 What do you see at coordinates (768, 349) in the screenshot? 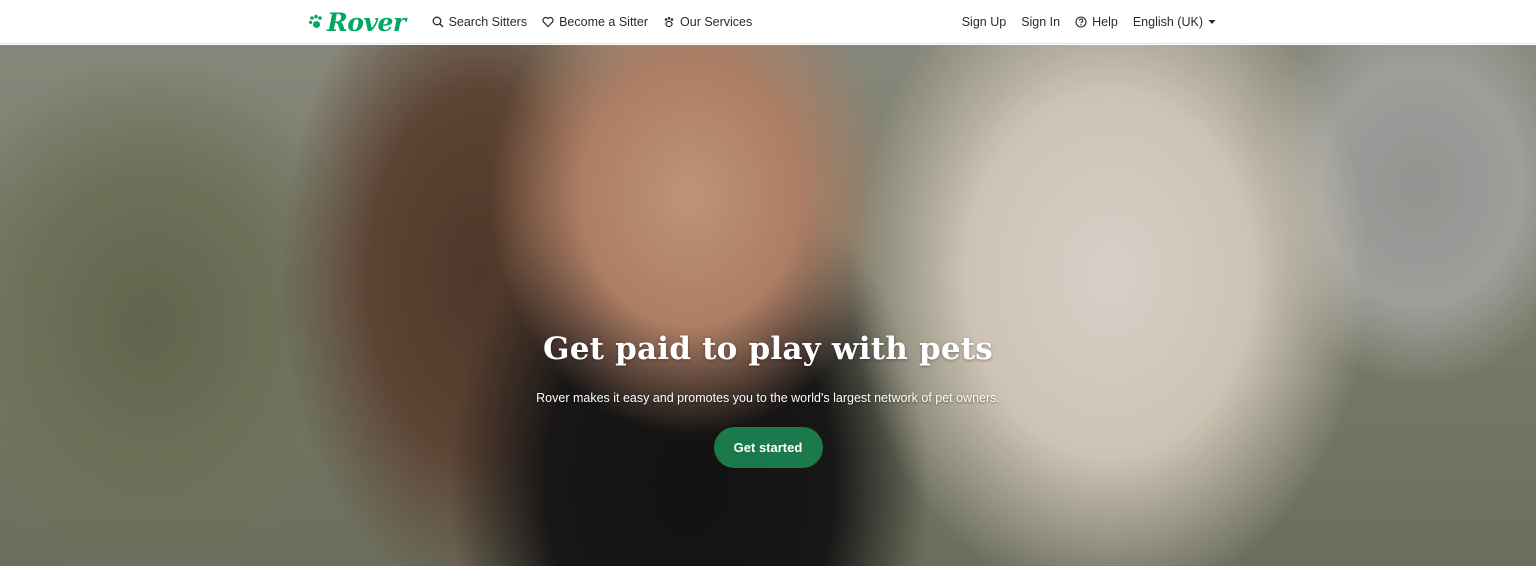
I see `hero-title: Get paid to play with pets` at bounding box center [768, 349].